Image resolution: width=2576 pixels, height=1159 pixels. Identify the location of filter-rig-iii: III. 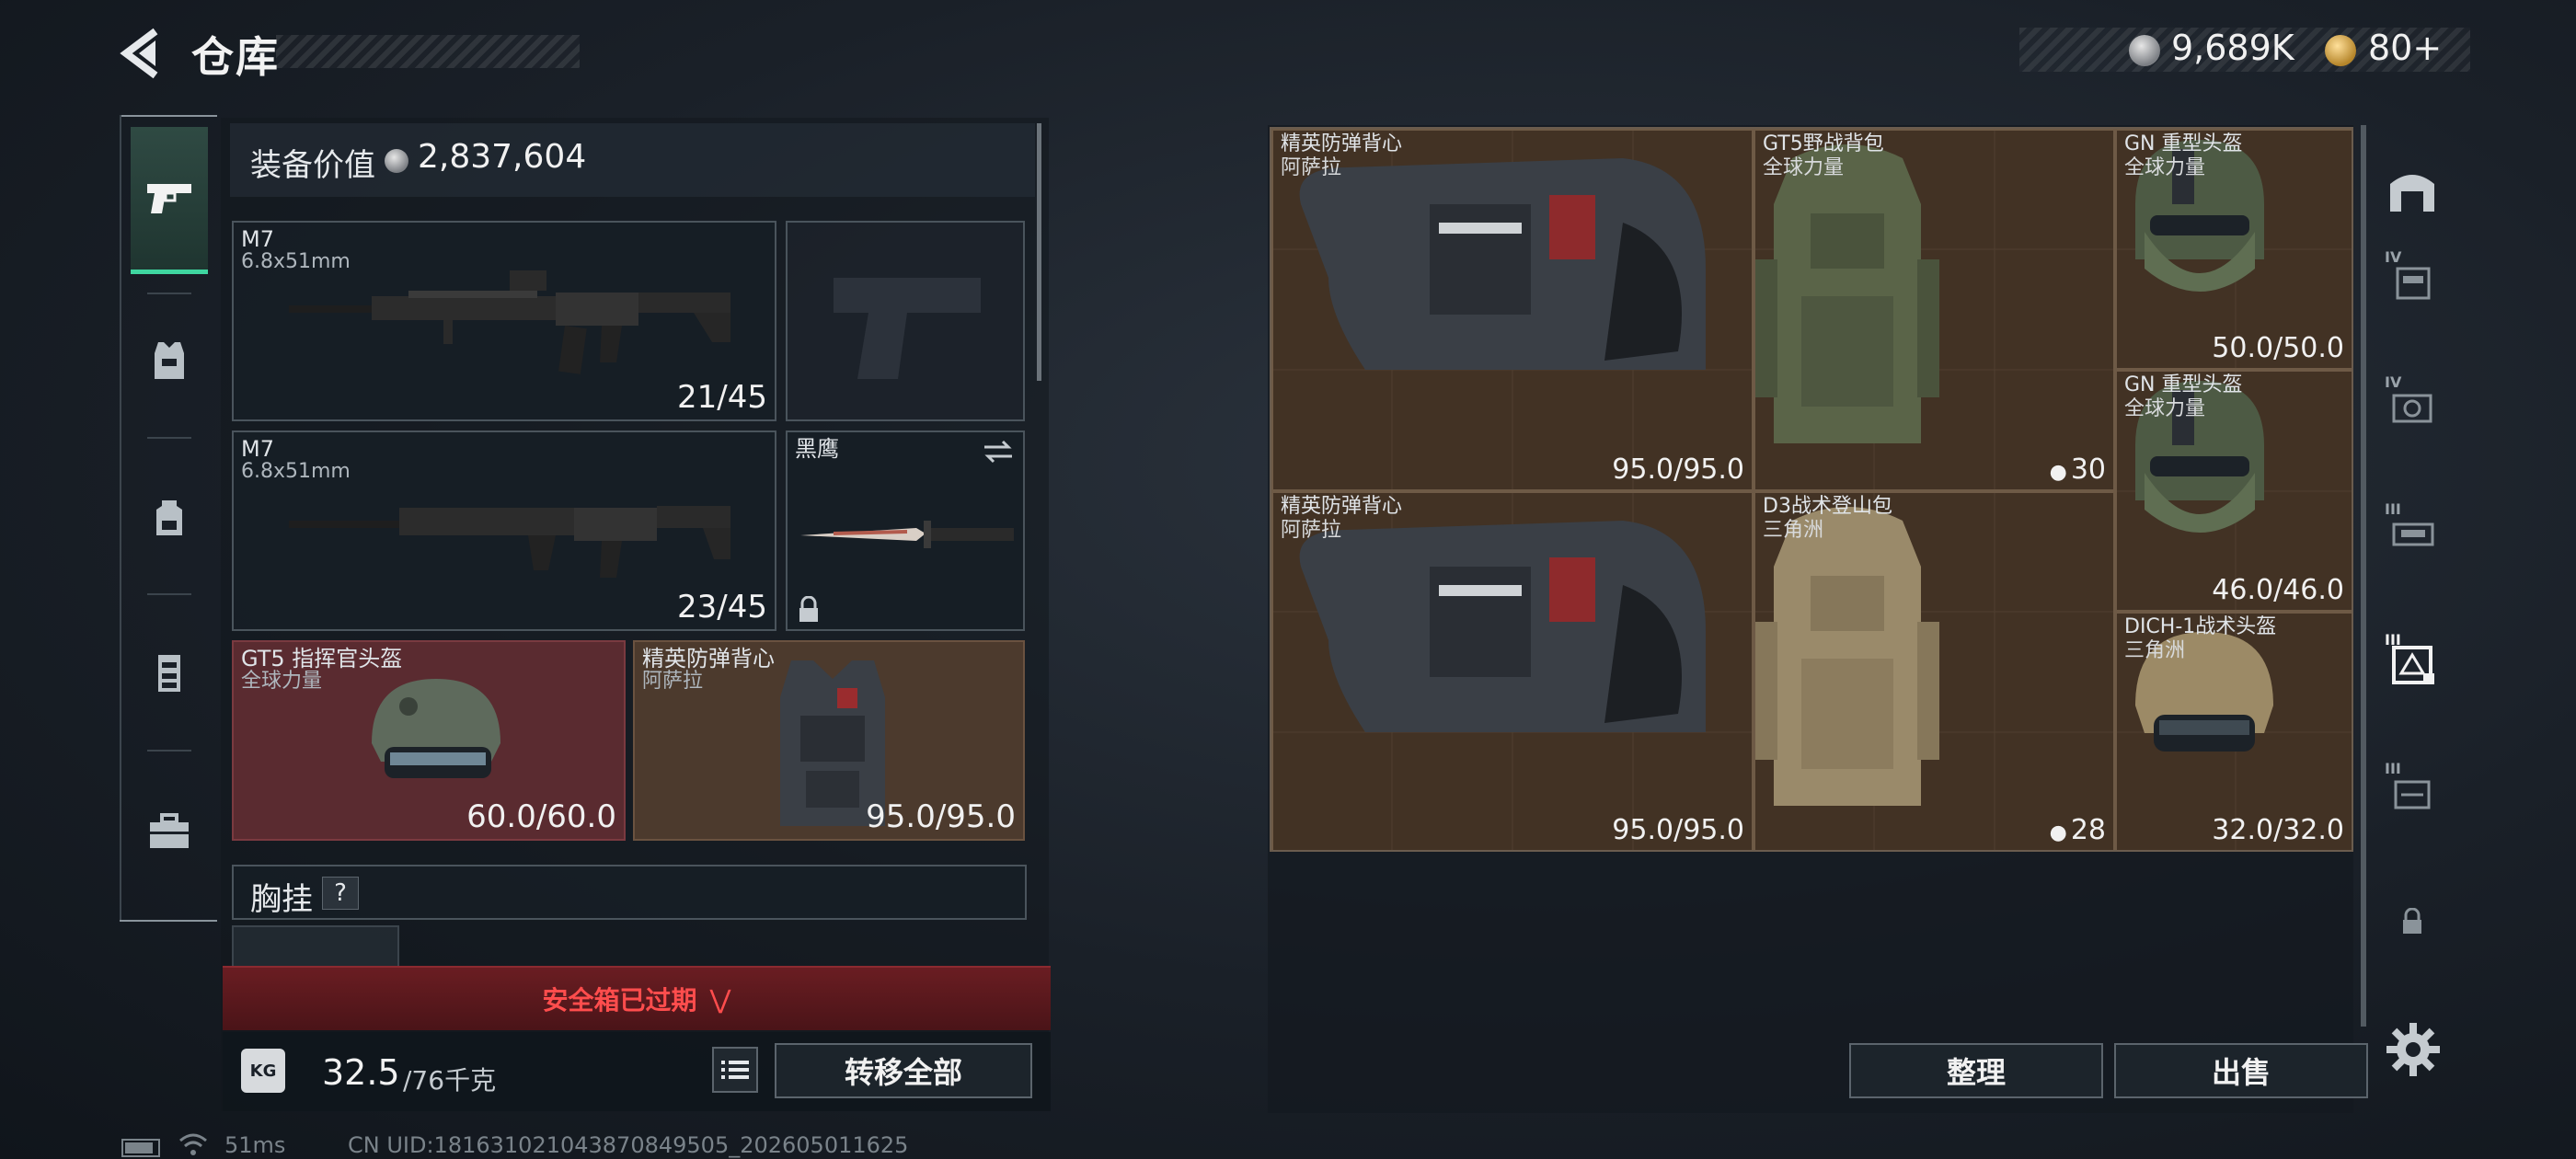
(2412, 531).